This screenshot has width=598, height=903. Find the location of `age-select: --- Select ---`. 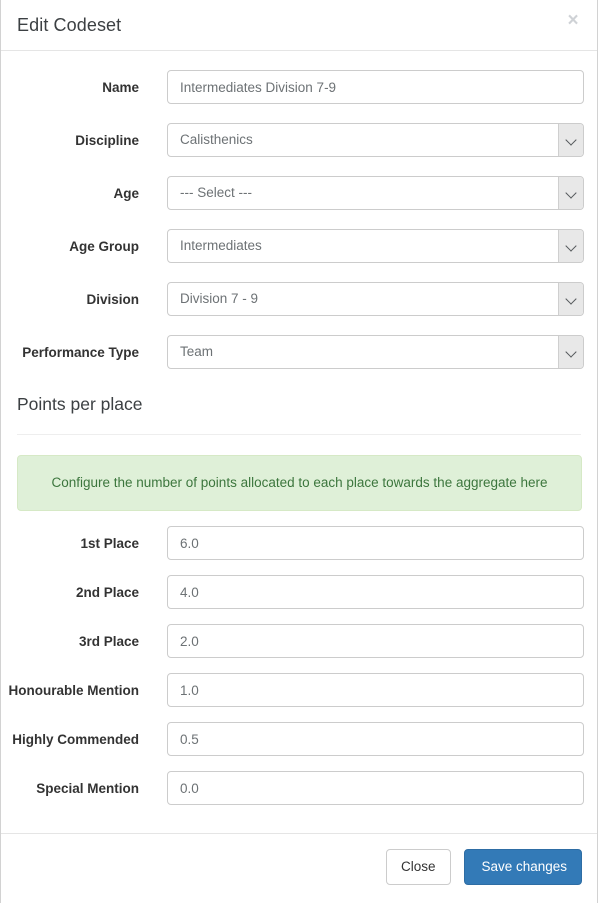

age-select: --- Select --- is located at coordinates (375, 193).